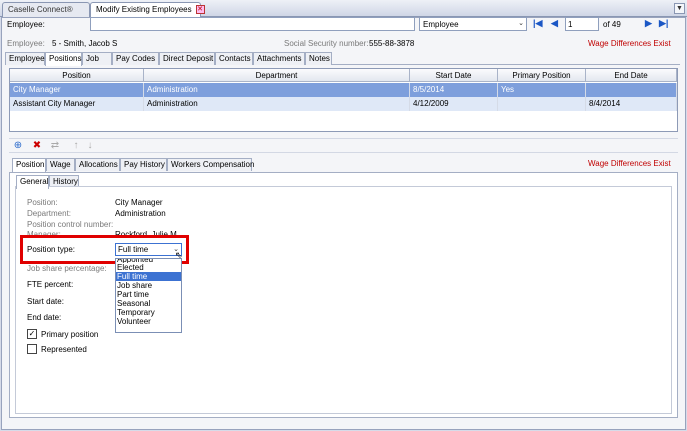  Describe the element at coordinates (629, 43) in the screenshot. I see `wage-differences-warning: Wage Differences Exist` at that location.